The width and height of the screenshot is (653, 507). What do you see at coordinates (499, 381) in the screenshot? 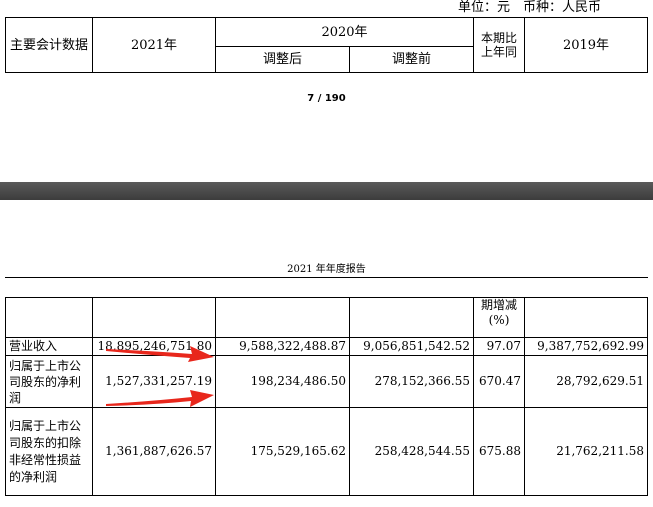
I see `cell-yoy: 670.47` at bounding box center [499, 381].